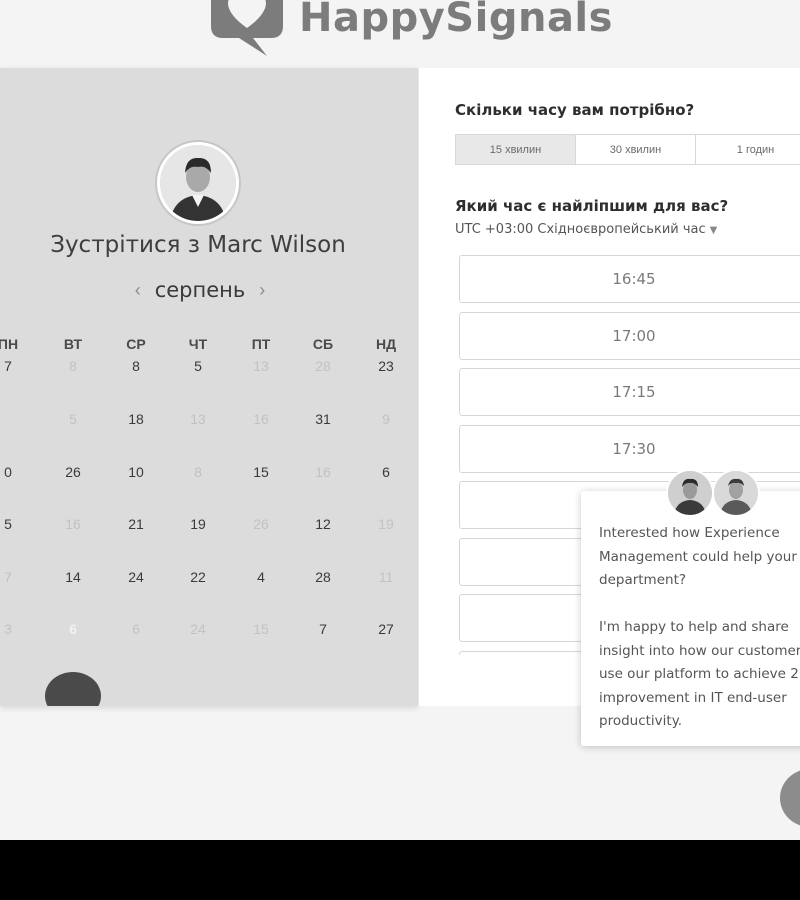  I want to click on host-avatar, so click(198, 183).